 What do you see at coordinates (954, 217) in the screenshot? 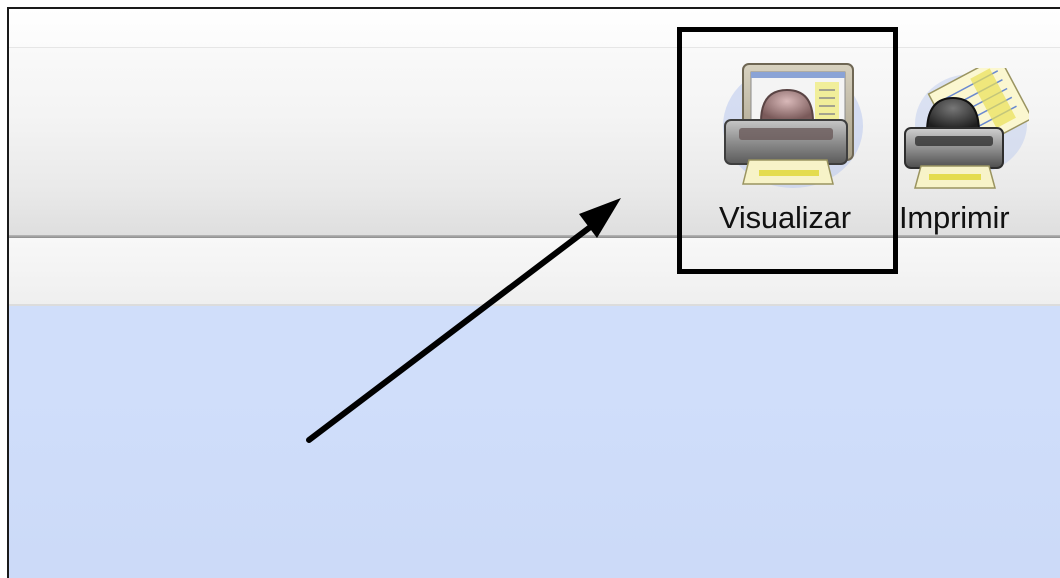
I see `imprimir-label: Imprimir` at bounding box center [954, 217].